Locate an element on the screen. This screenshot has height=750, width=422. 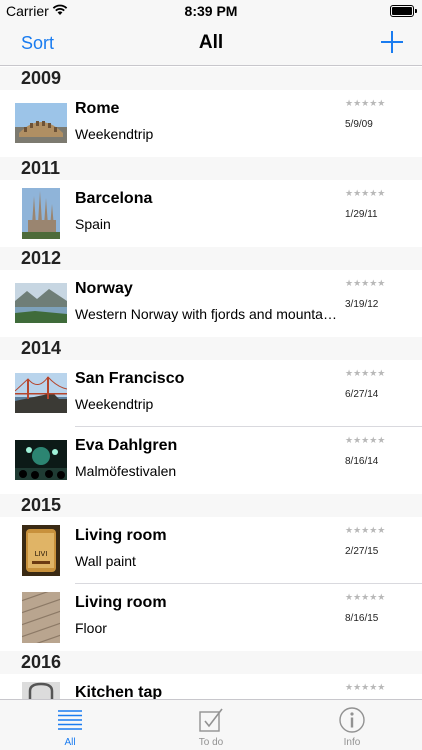
tab-info: Info is located at coordinates (352, 725).